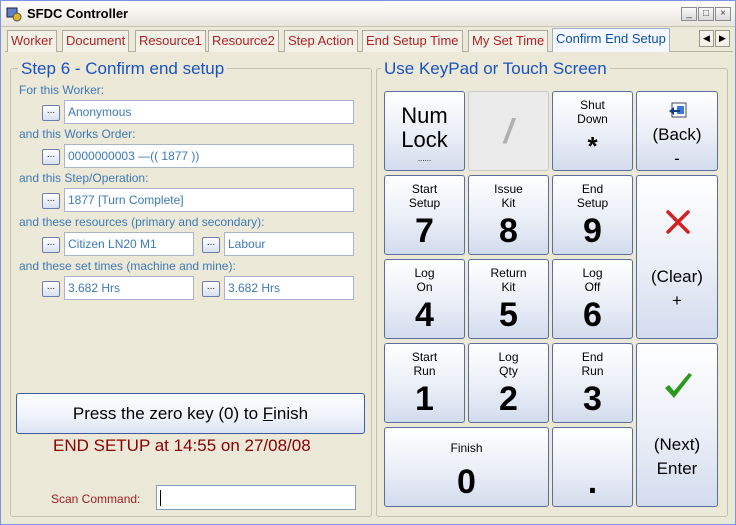  I want to click on decimal-point-key: ., so click(592, 467).